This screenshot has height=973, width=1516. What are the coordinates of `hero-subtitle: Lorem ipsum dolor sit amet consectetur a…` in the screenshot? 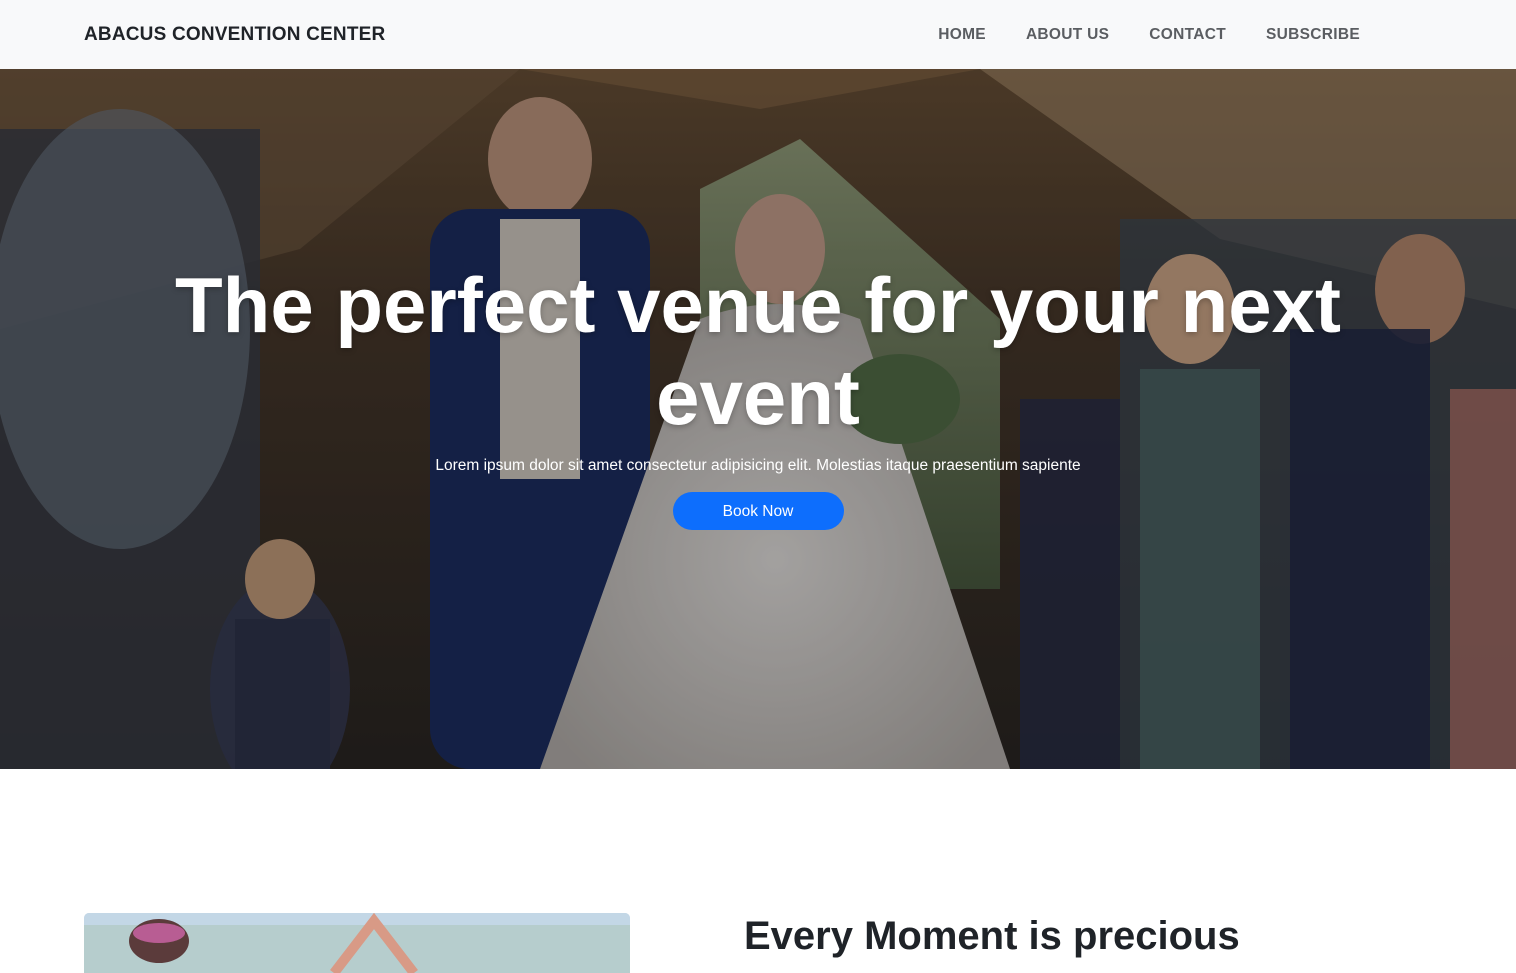 It's located at (758, 465).